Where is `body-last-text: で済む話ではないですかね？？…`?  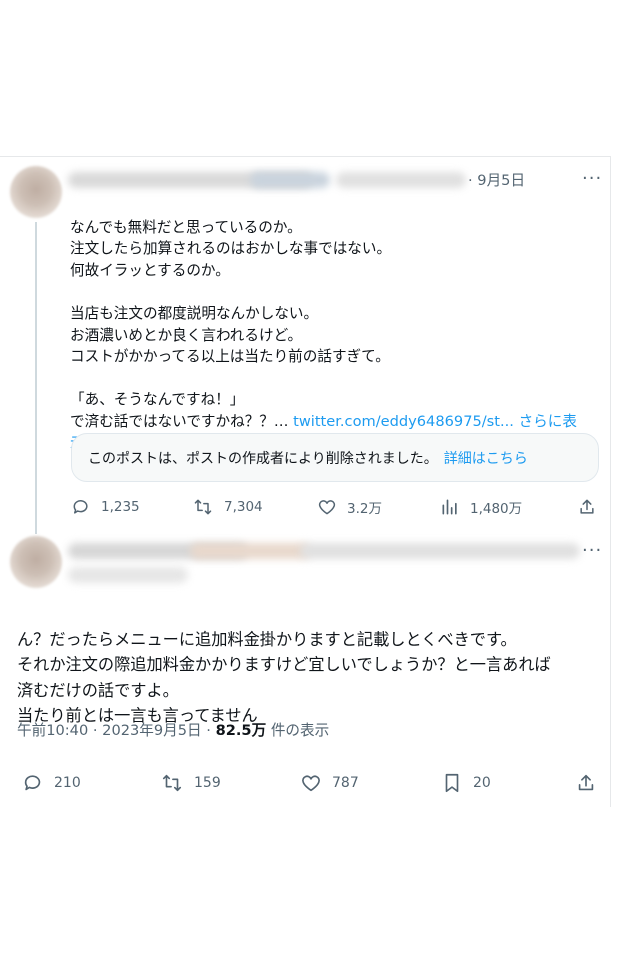 body-last-text: で済む話ではないですかね？？… is located at coordinates (182, 421).